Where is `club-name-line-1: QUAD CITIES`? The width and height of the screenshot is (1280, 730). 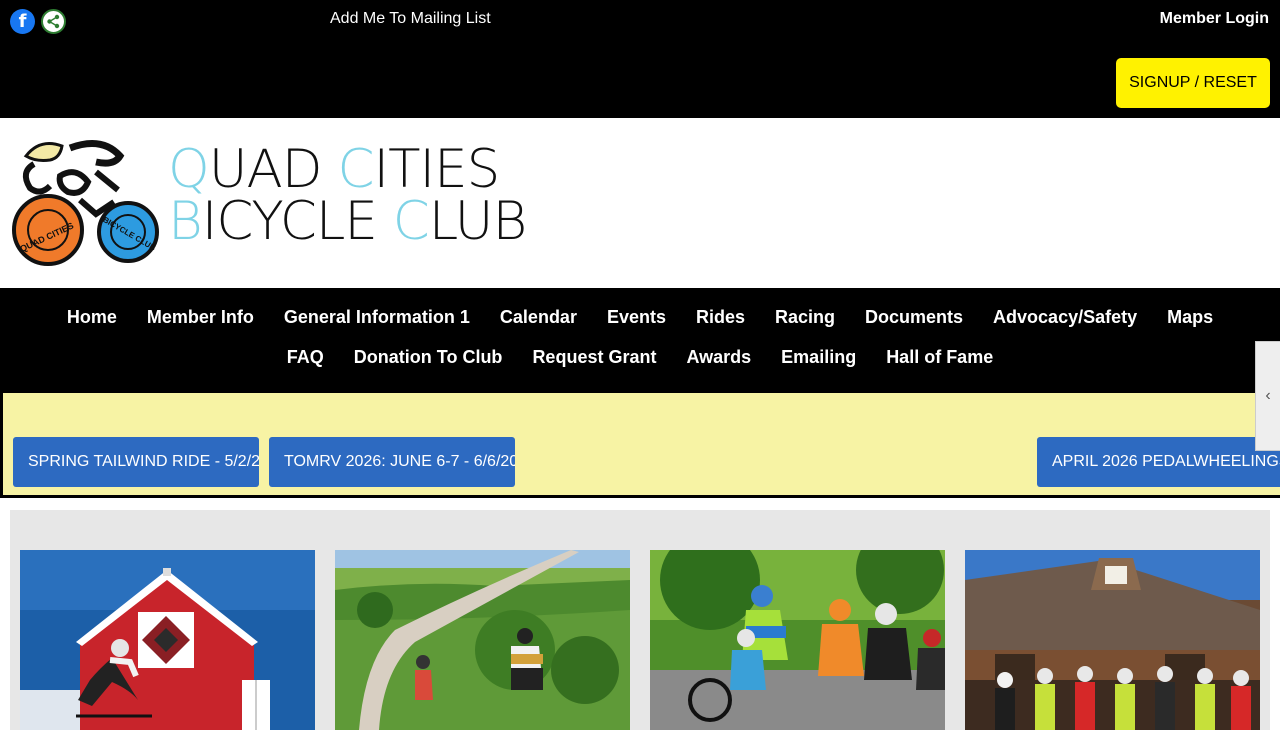 club-name-line-1: QUAD CITIES is located at coordinates (334, 169).